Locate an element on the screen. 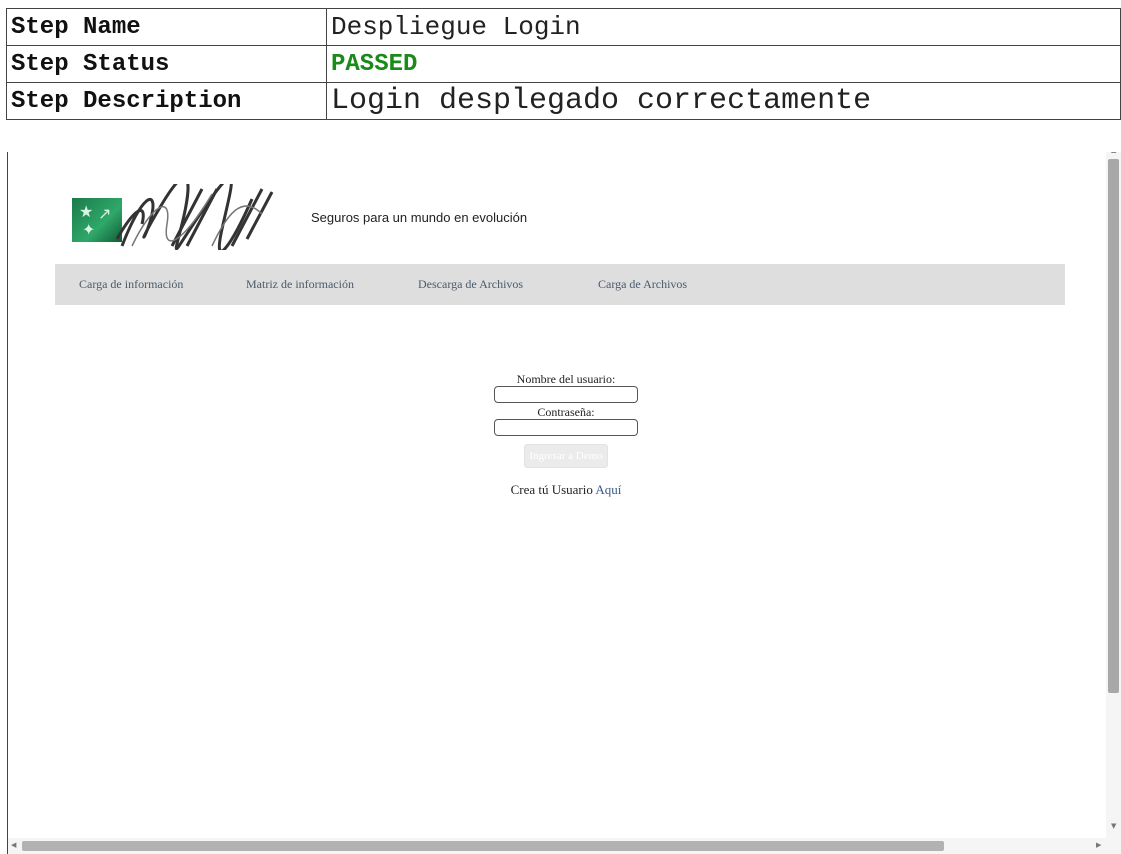 The image size is (1121, 854). scroll-up-arrow-icon: ▲ is located at coordinates (1113, 153).